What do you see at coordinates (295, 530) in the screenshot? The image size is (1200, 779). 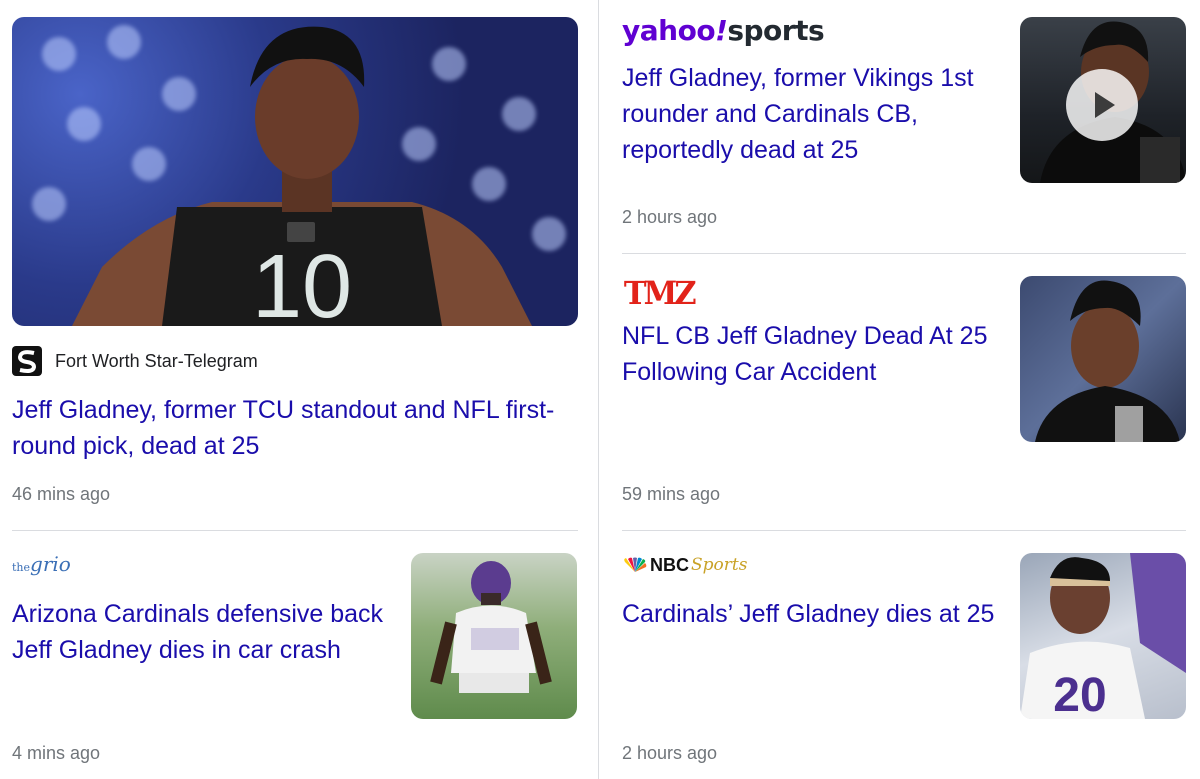 I see `divider-left` at bounding box center [295, 530].